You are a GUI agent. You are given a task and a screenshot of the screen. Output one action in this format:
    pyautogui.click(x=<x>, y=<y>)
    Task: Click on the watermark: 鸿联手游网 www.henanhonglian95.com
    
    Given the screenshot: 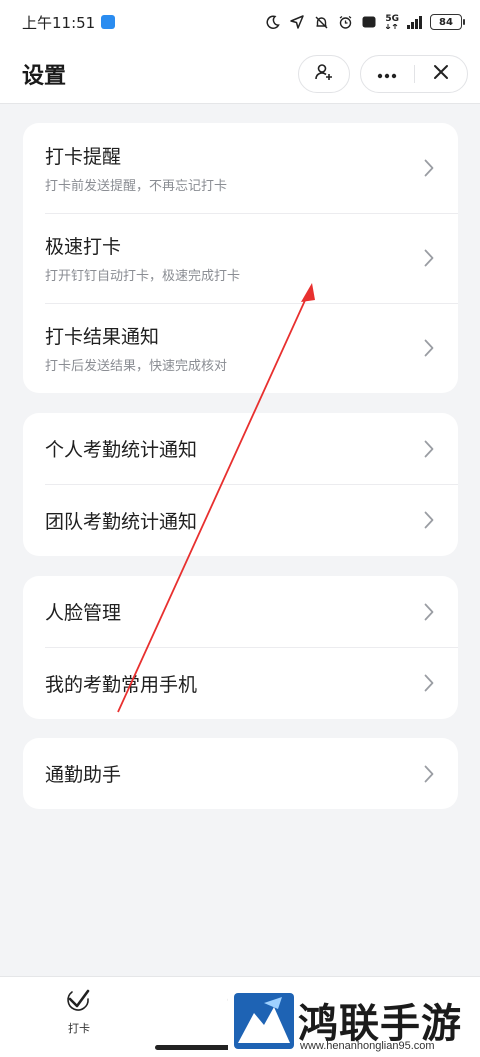 What is the action you would take?
    pyautogui.click(x=354, y=1021)
    